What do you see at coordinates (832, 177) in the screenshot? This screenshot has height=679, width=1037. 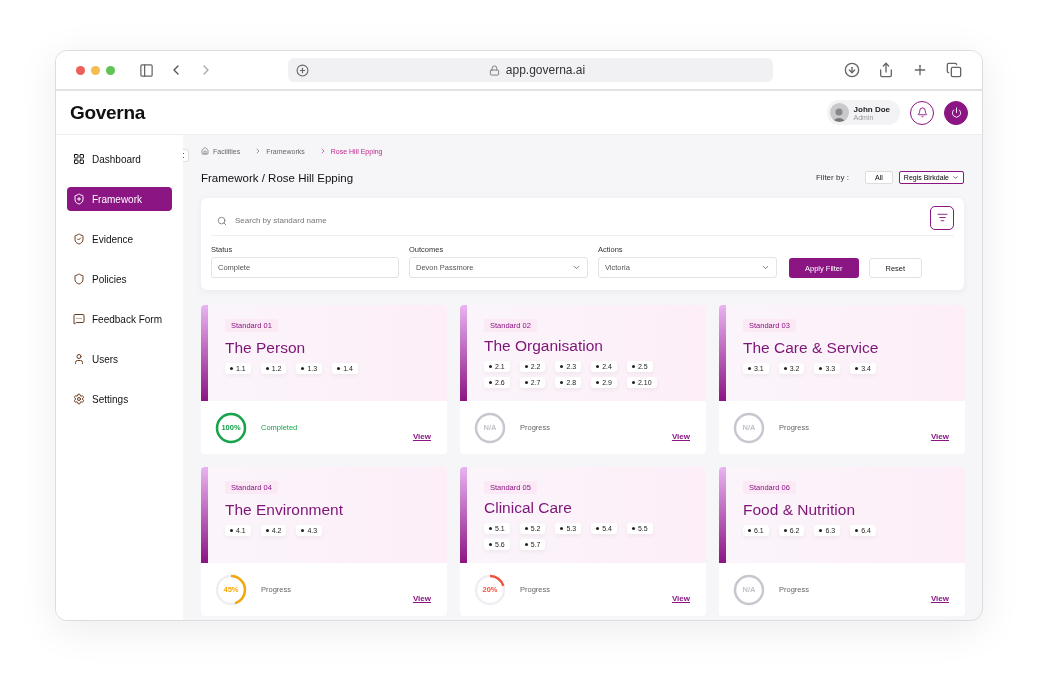 I see `filter-label: Filter by :` at bounding box center [832, 177].